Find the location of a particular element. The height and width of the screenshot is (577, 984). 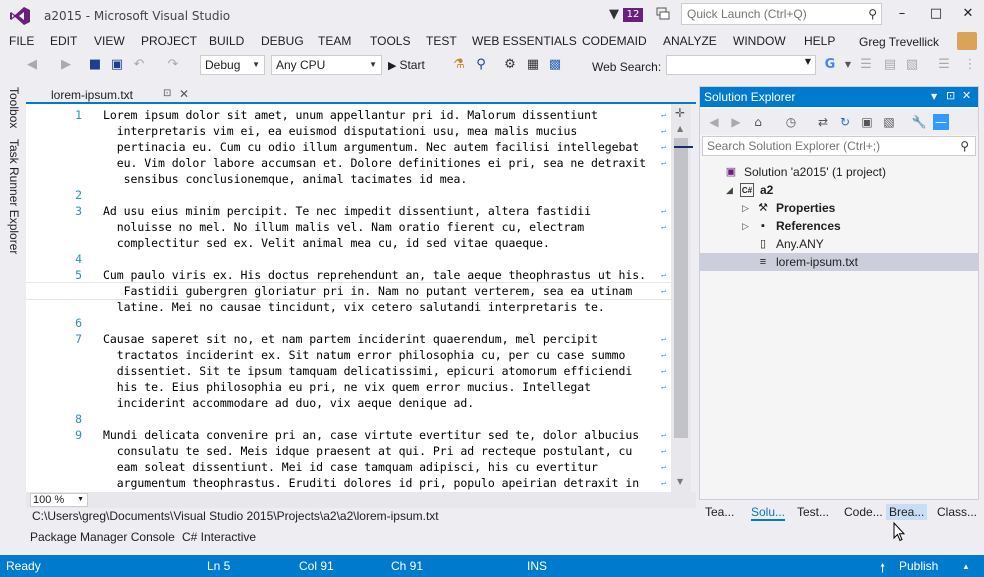

expanded-arrow-icon: ◢ is located at coordinates (729, 190).